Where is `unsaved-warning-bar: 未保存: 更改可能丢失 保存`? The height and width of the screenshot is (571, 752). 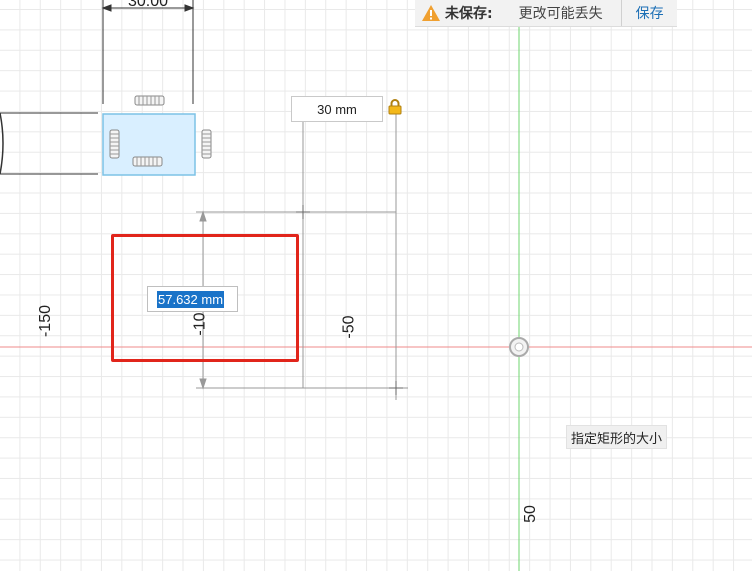 unsaved-warning-bar: 未保存: 更改可能丢失 保存 is located at coordinates (546, 13).